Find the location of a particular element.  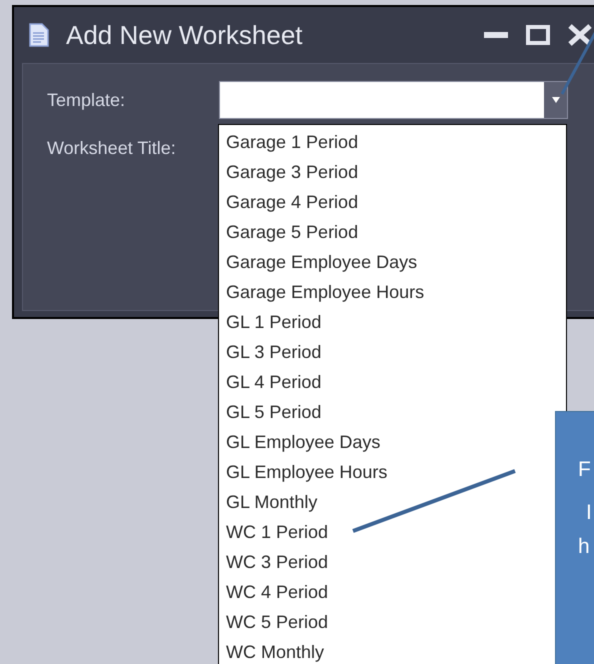

dropdown-item: WC Monthly is located at coordinates (275, 650).